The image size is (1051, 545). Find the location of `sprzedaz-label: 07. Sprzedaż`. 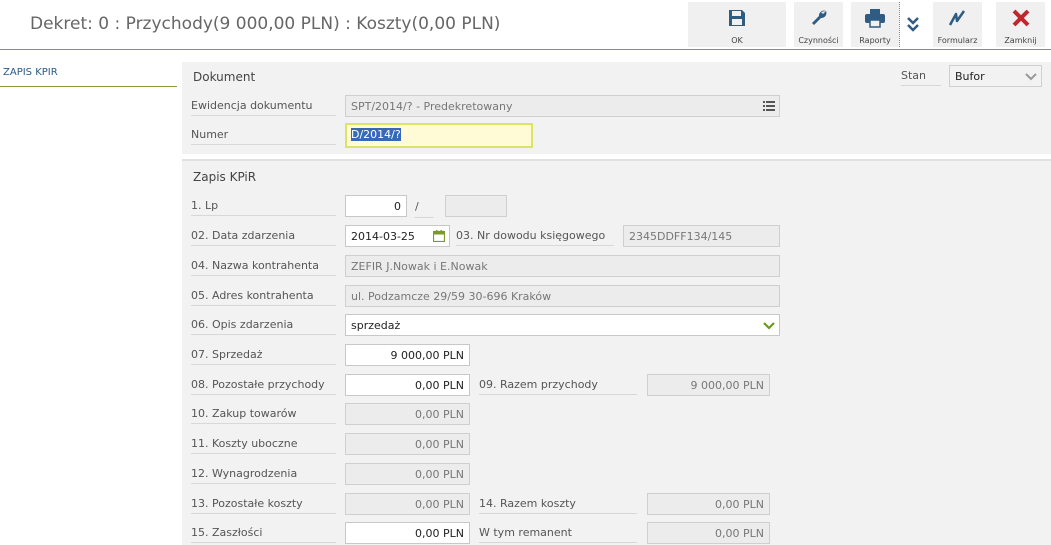

sprzedaz-label: 07. Sprzedaż is located at coordinates (263, 354).